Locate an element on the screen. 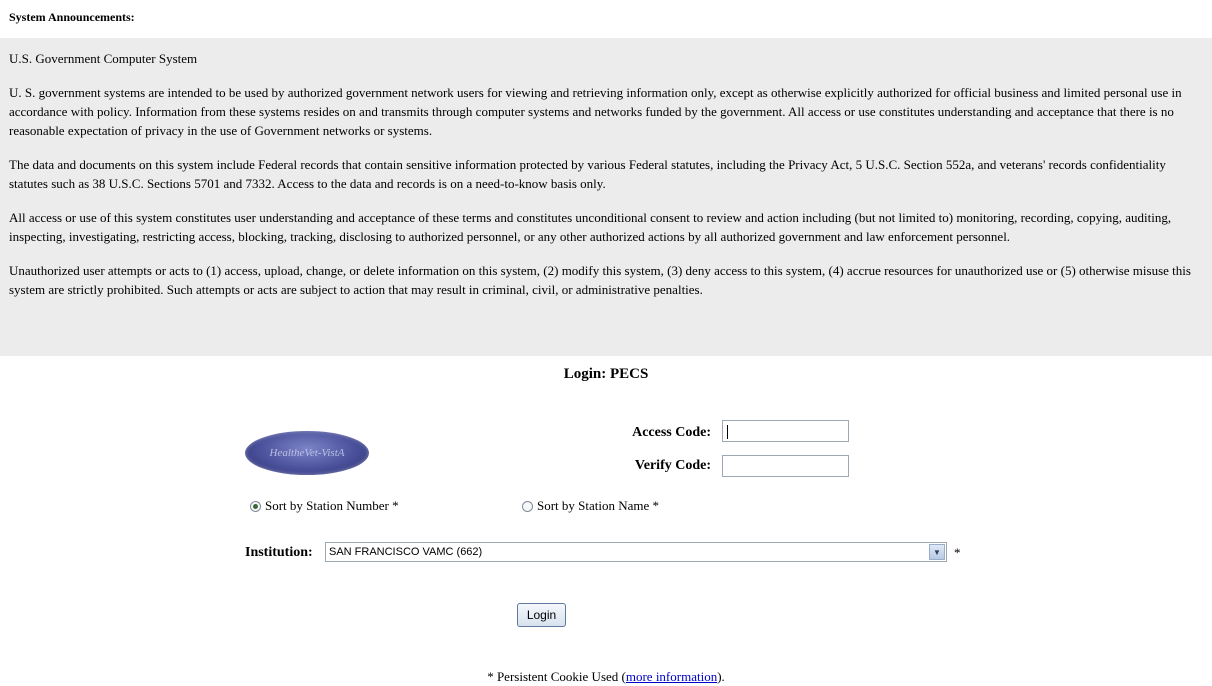 This screenshot has width=1212, height=686. logo-text: HealtheVet-VistA is located at coordinates (307, 453).